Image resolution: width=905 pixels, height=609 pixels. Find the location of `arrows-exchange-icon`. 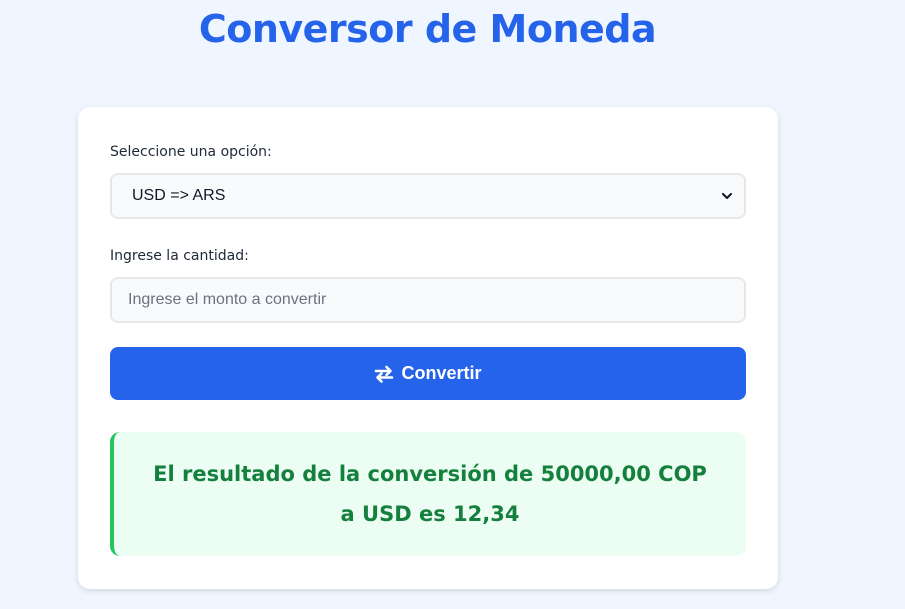

arrows-exchange-icon is located at coordinates (384, 374).